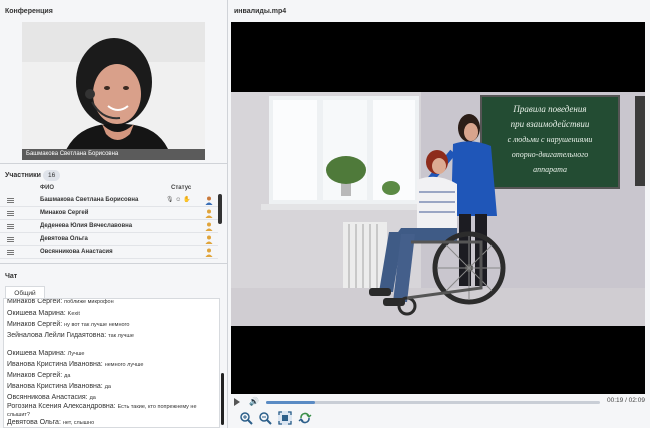 The image size is (650, 428). What do you see at coordinates (121, 336) in the screenshot?
I see `message-text: так лучше` at bounding box center [121, 336].